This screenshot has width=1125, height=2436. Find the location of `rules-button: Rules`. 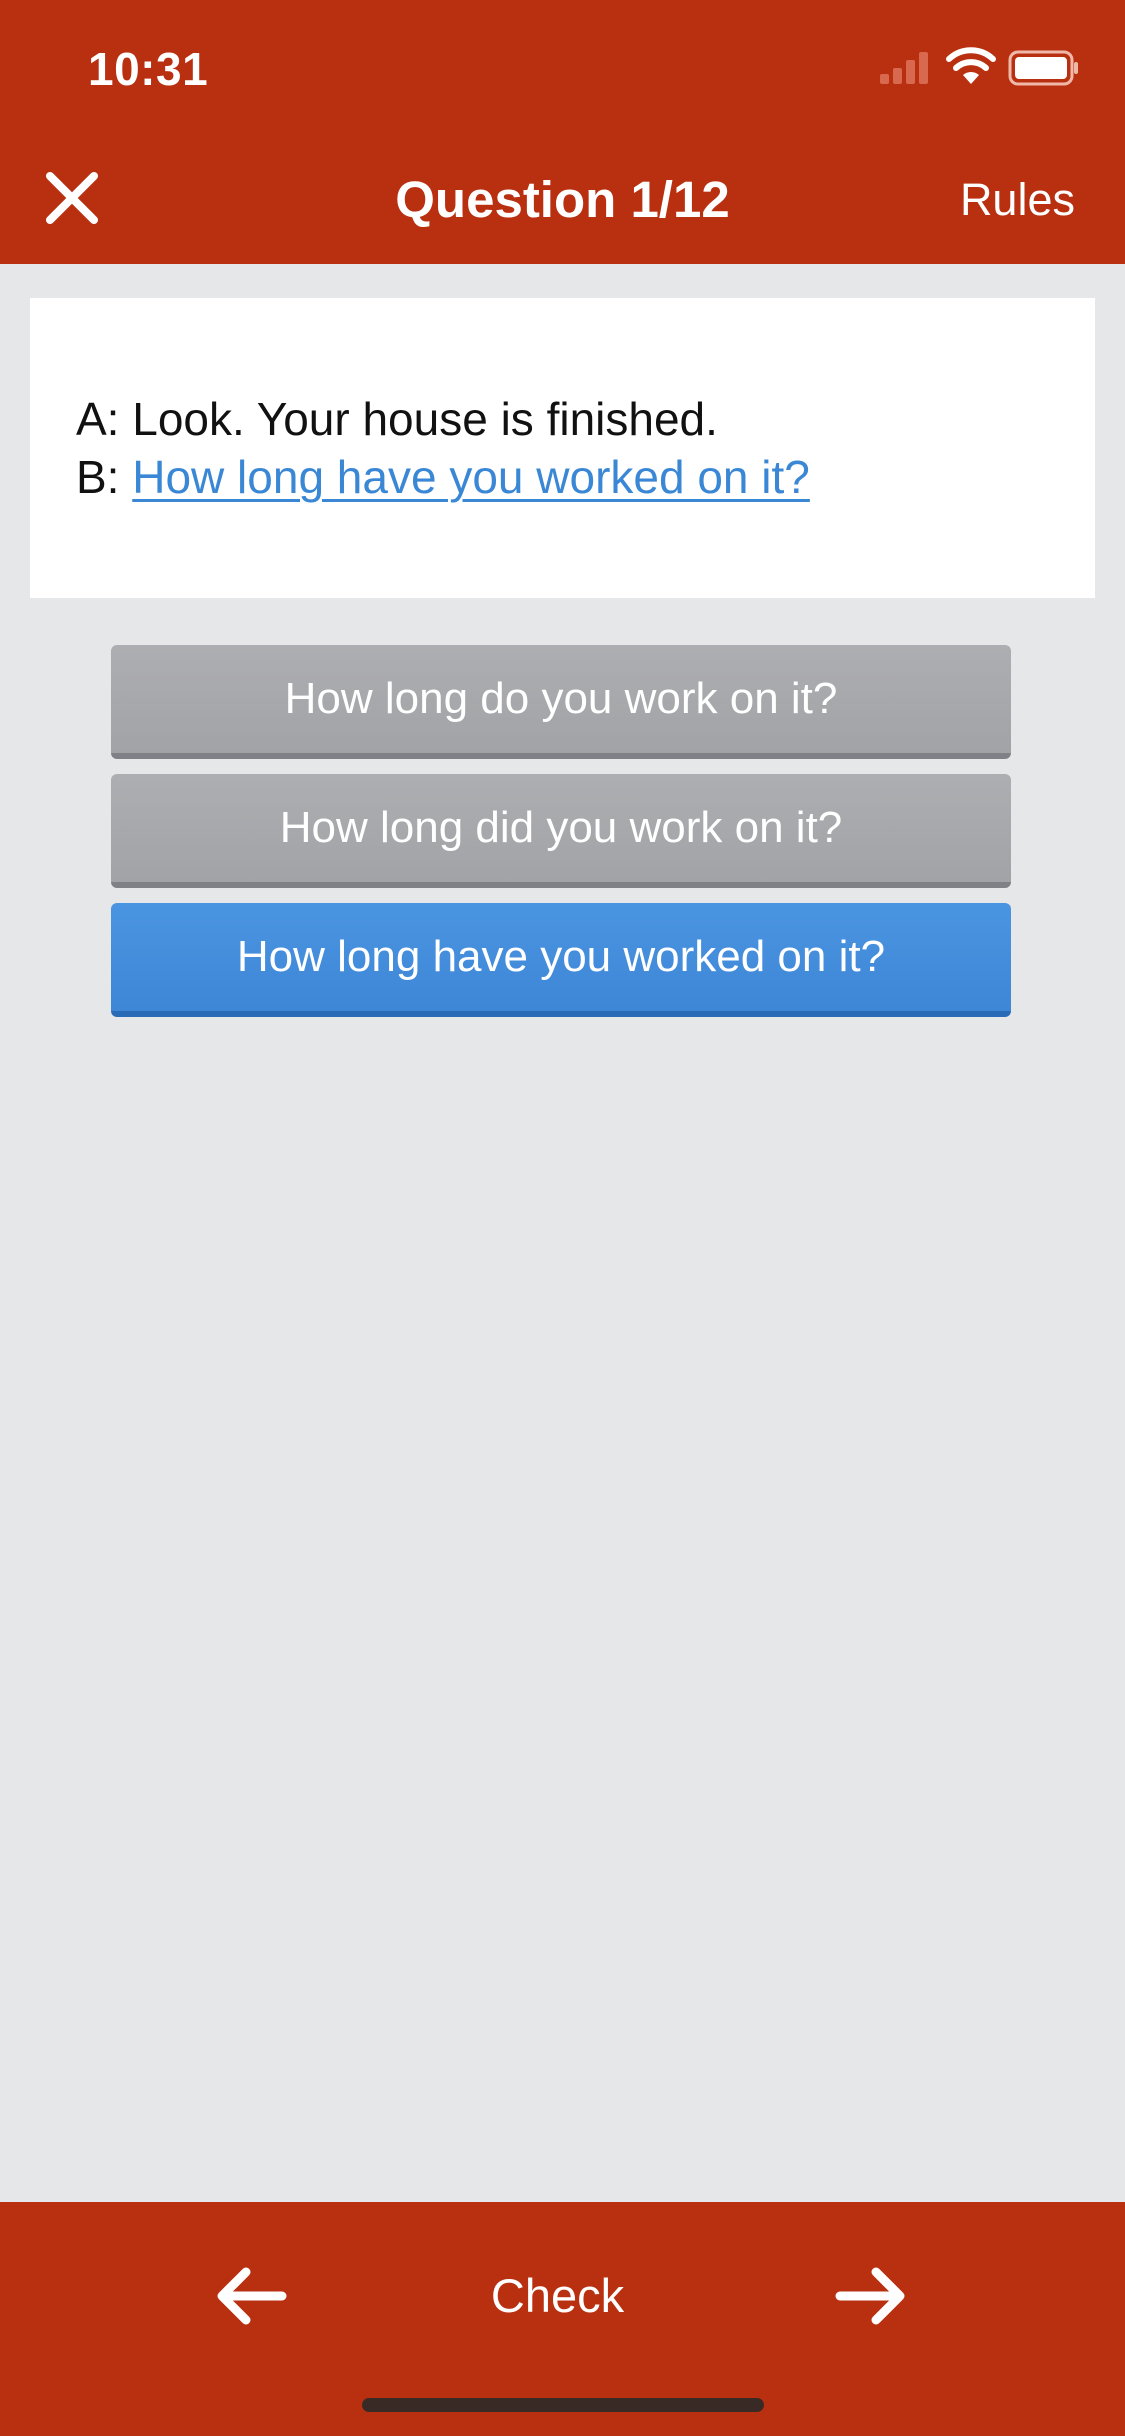

rules-button: Rules is located at coordinates (1017, 200).